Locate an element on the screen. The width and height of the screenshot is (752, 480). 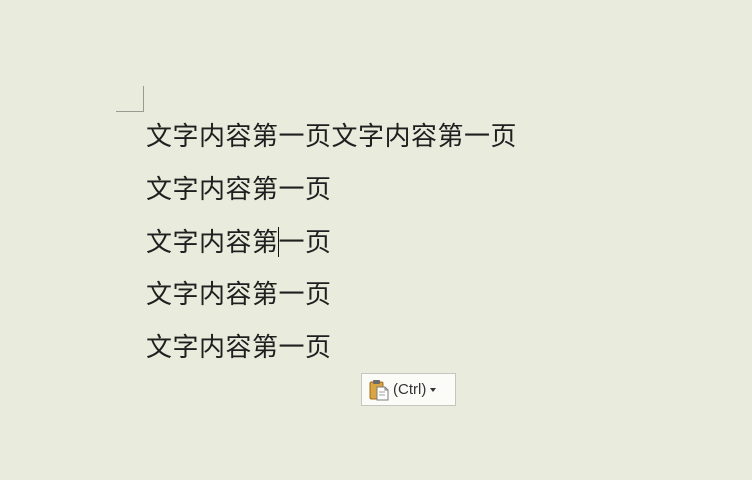
text-line-2: 文字内容第一页 is located at coordinates (239, 190).